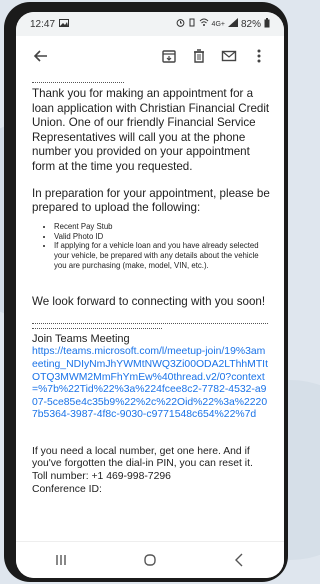 The image size is (320, 584). What do you see at coordinates (267, 24) in the screenshot?
I see `battery-icon` at bounding box center [267, 24].